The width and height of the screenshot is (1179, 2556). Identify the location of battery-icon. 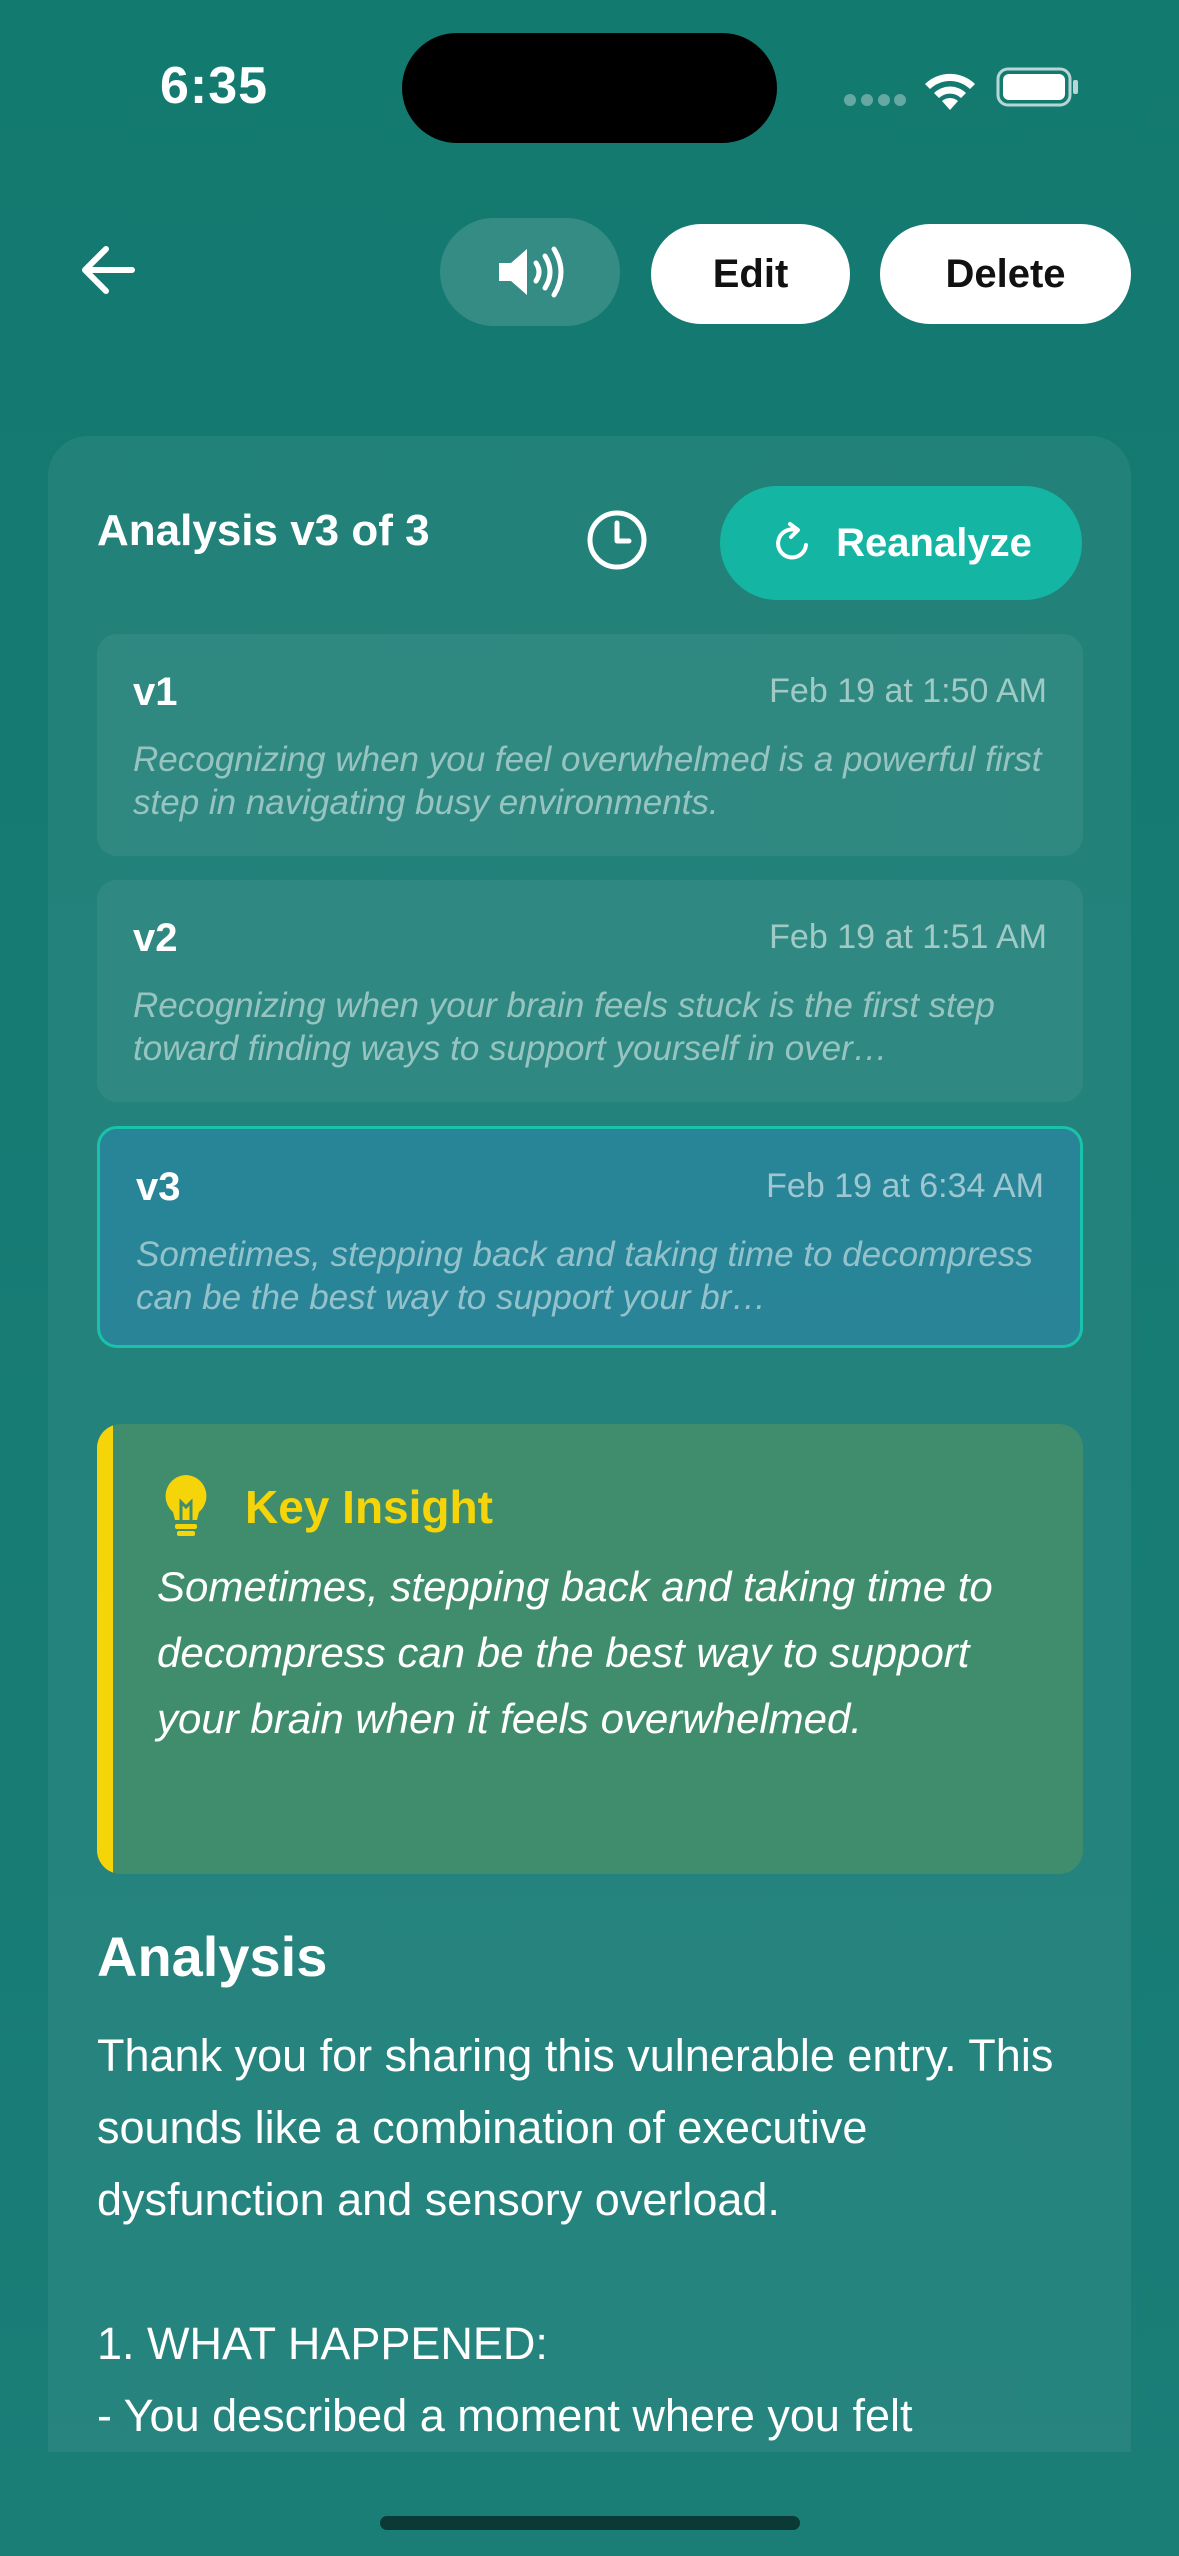
(1037, 87).